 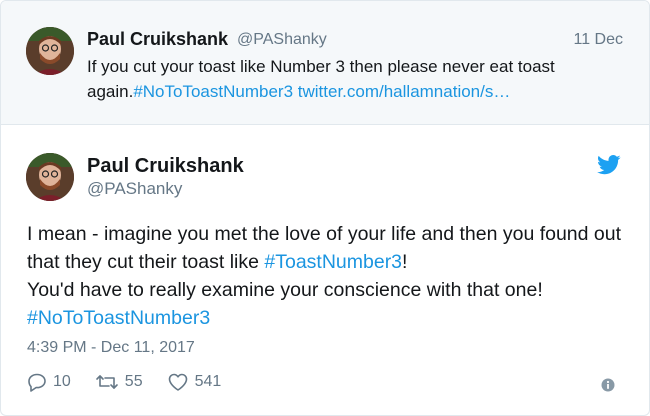 What do you see at coordinates (405, 262) in the screenshot?
I see `tweet-text-punct: !` at bounding box center [405, 262].